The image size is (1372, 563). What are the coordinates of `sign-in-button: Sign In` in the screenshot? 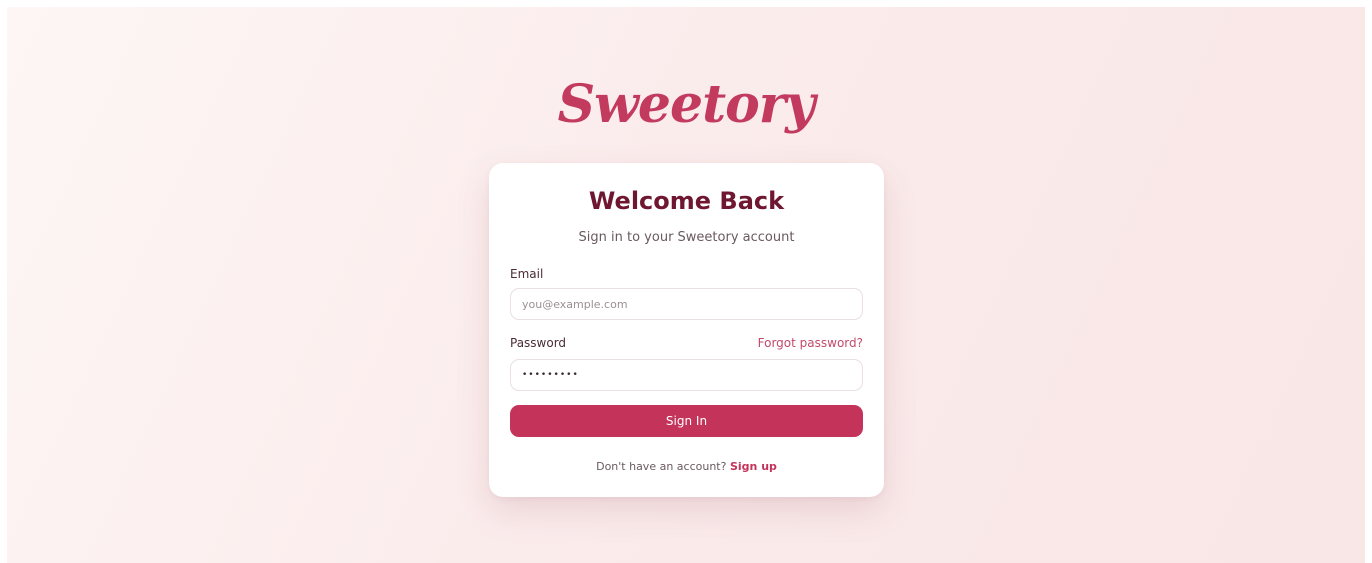 It's located at (686, 421).